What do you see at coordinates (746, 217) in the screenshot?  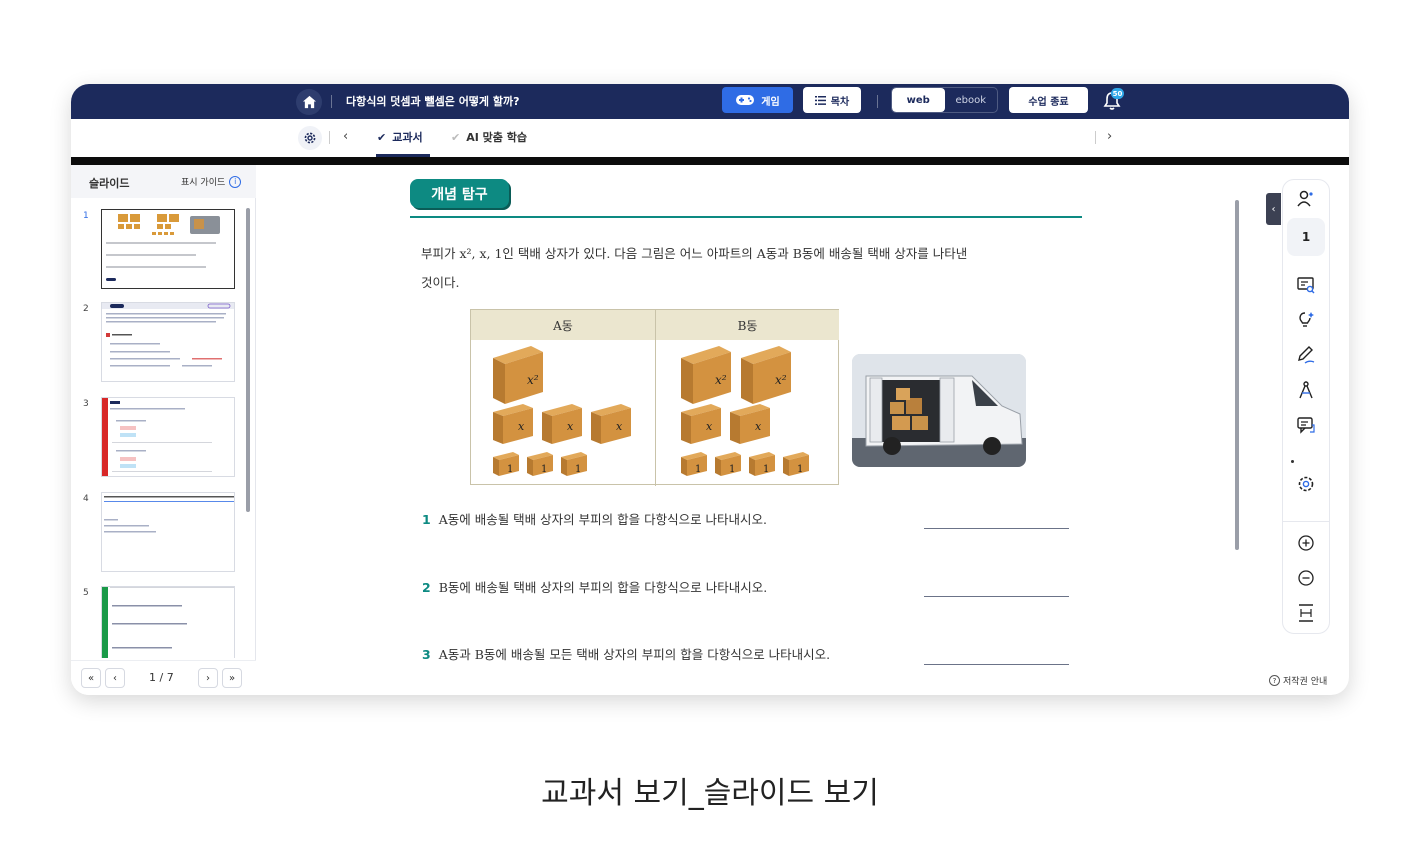 I see `section-divider` at bounding box center [746, 217].